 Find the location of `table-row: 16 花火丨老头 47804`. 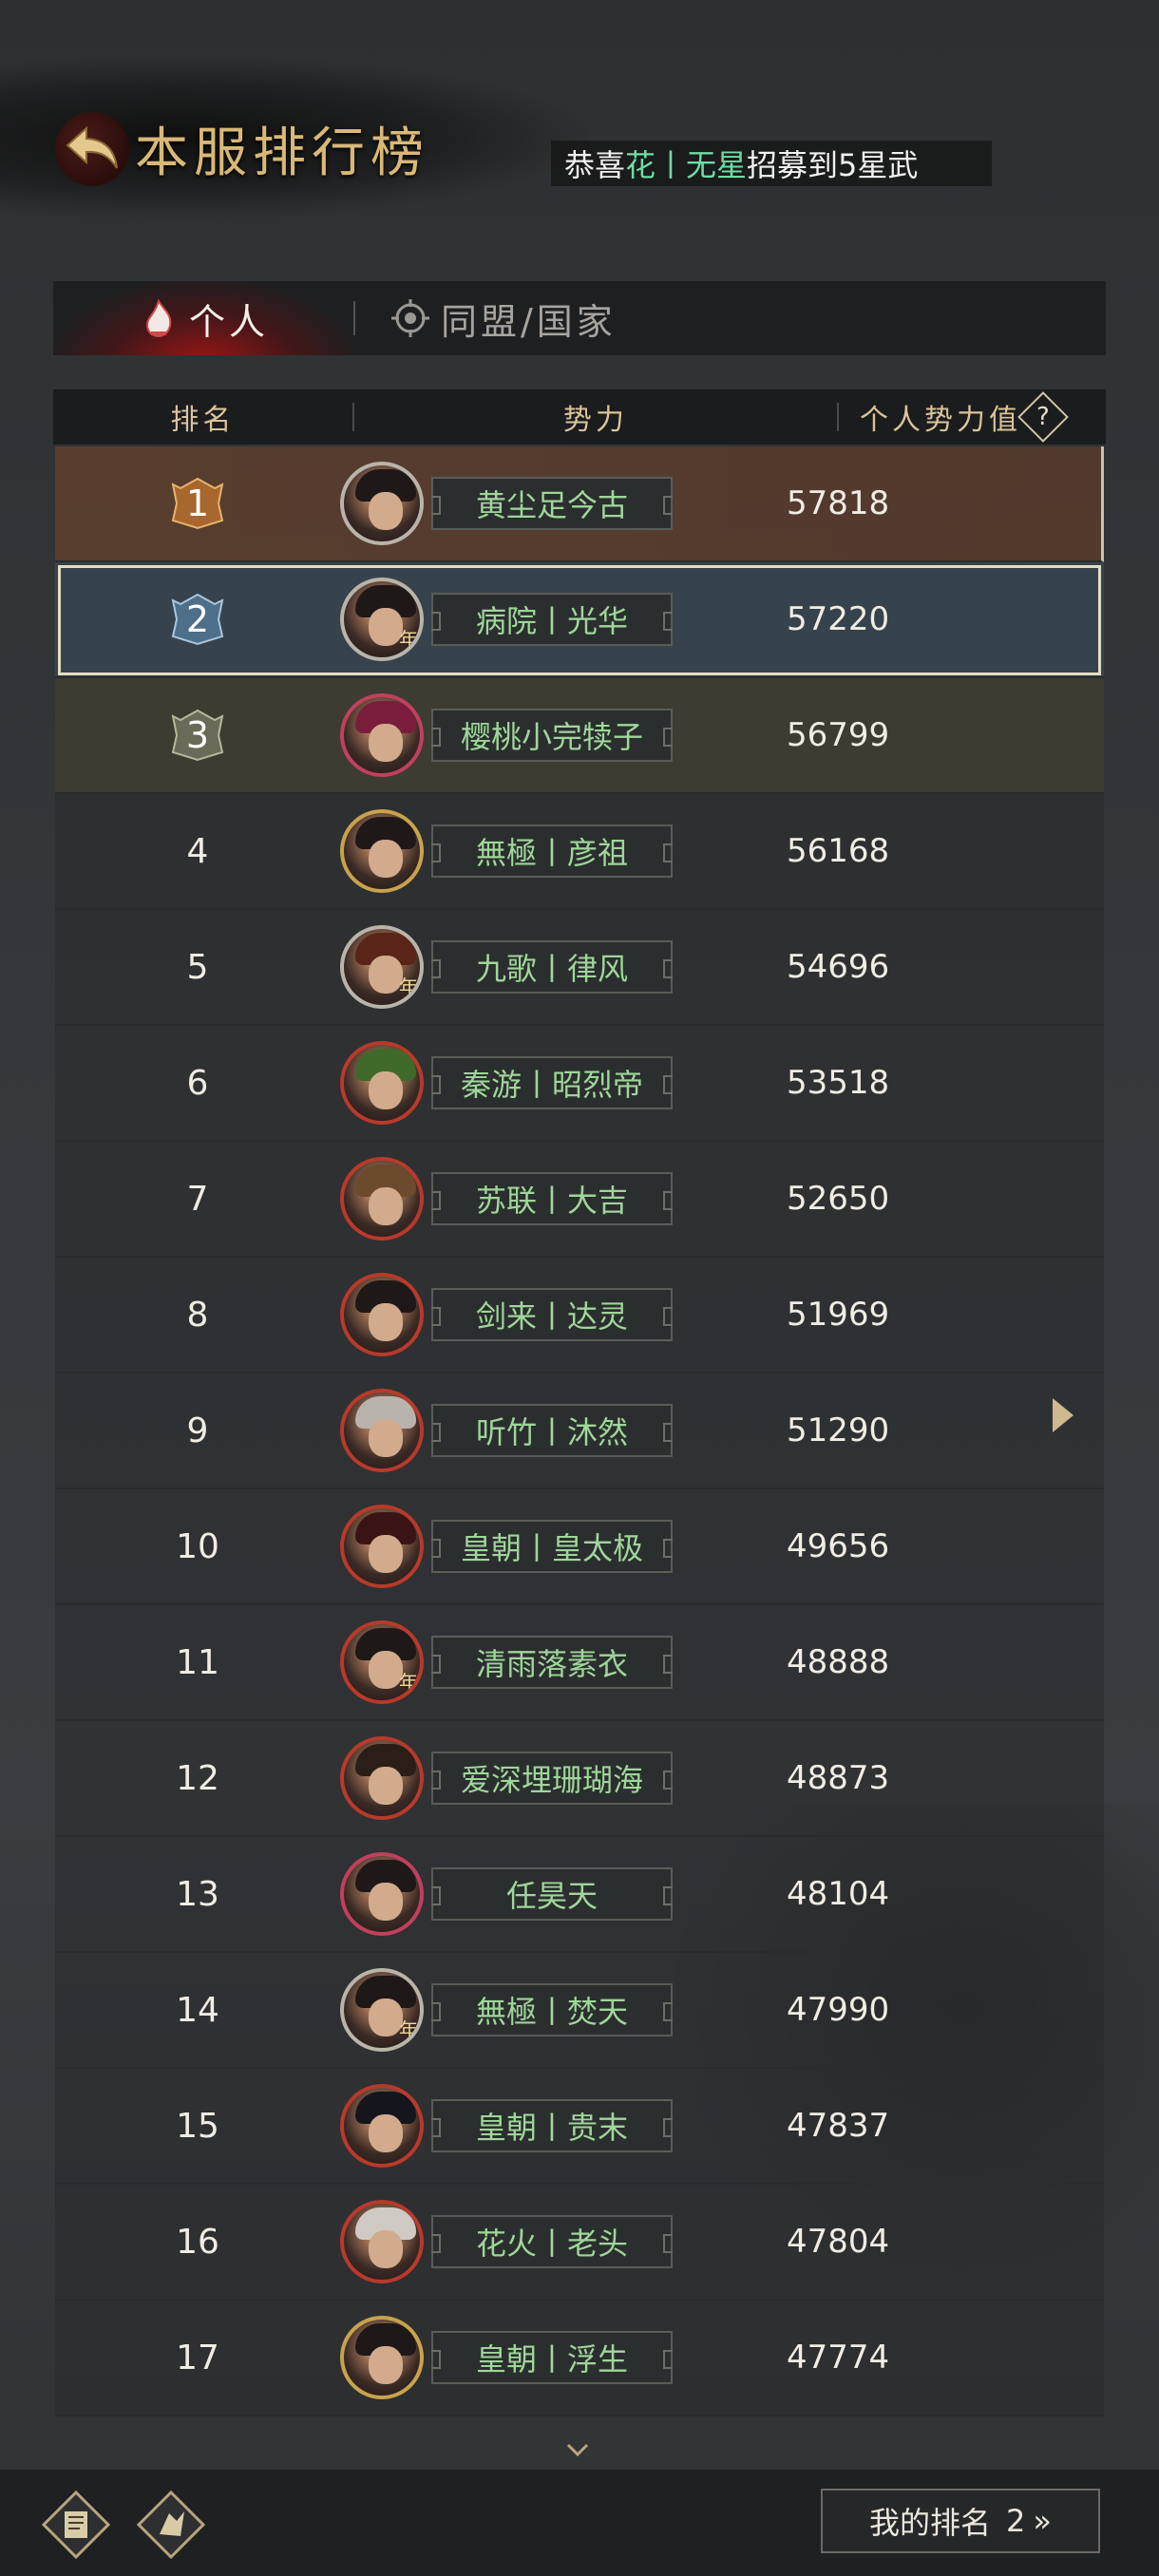

table-row: 16 花火丨老头 47804 is located at coordinates (579, 2243).